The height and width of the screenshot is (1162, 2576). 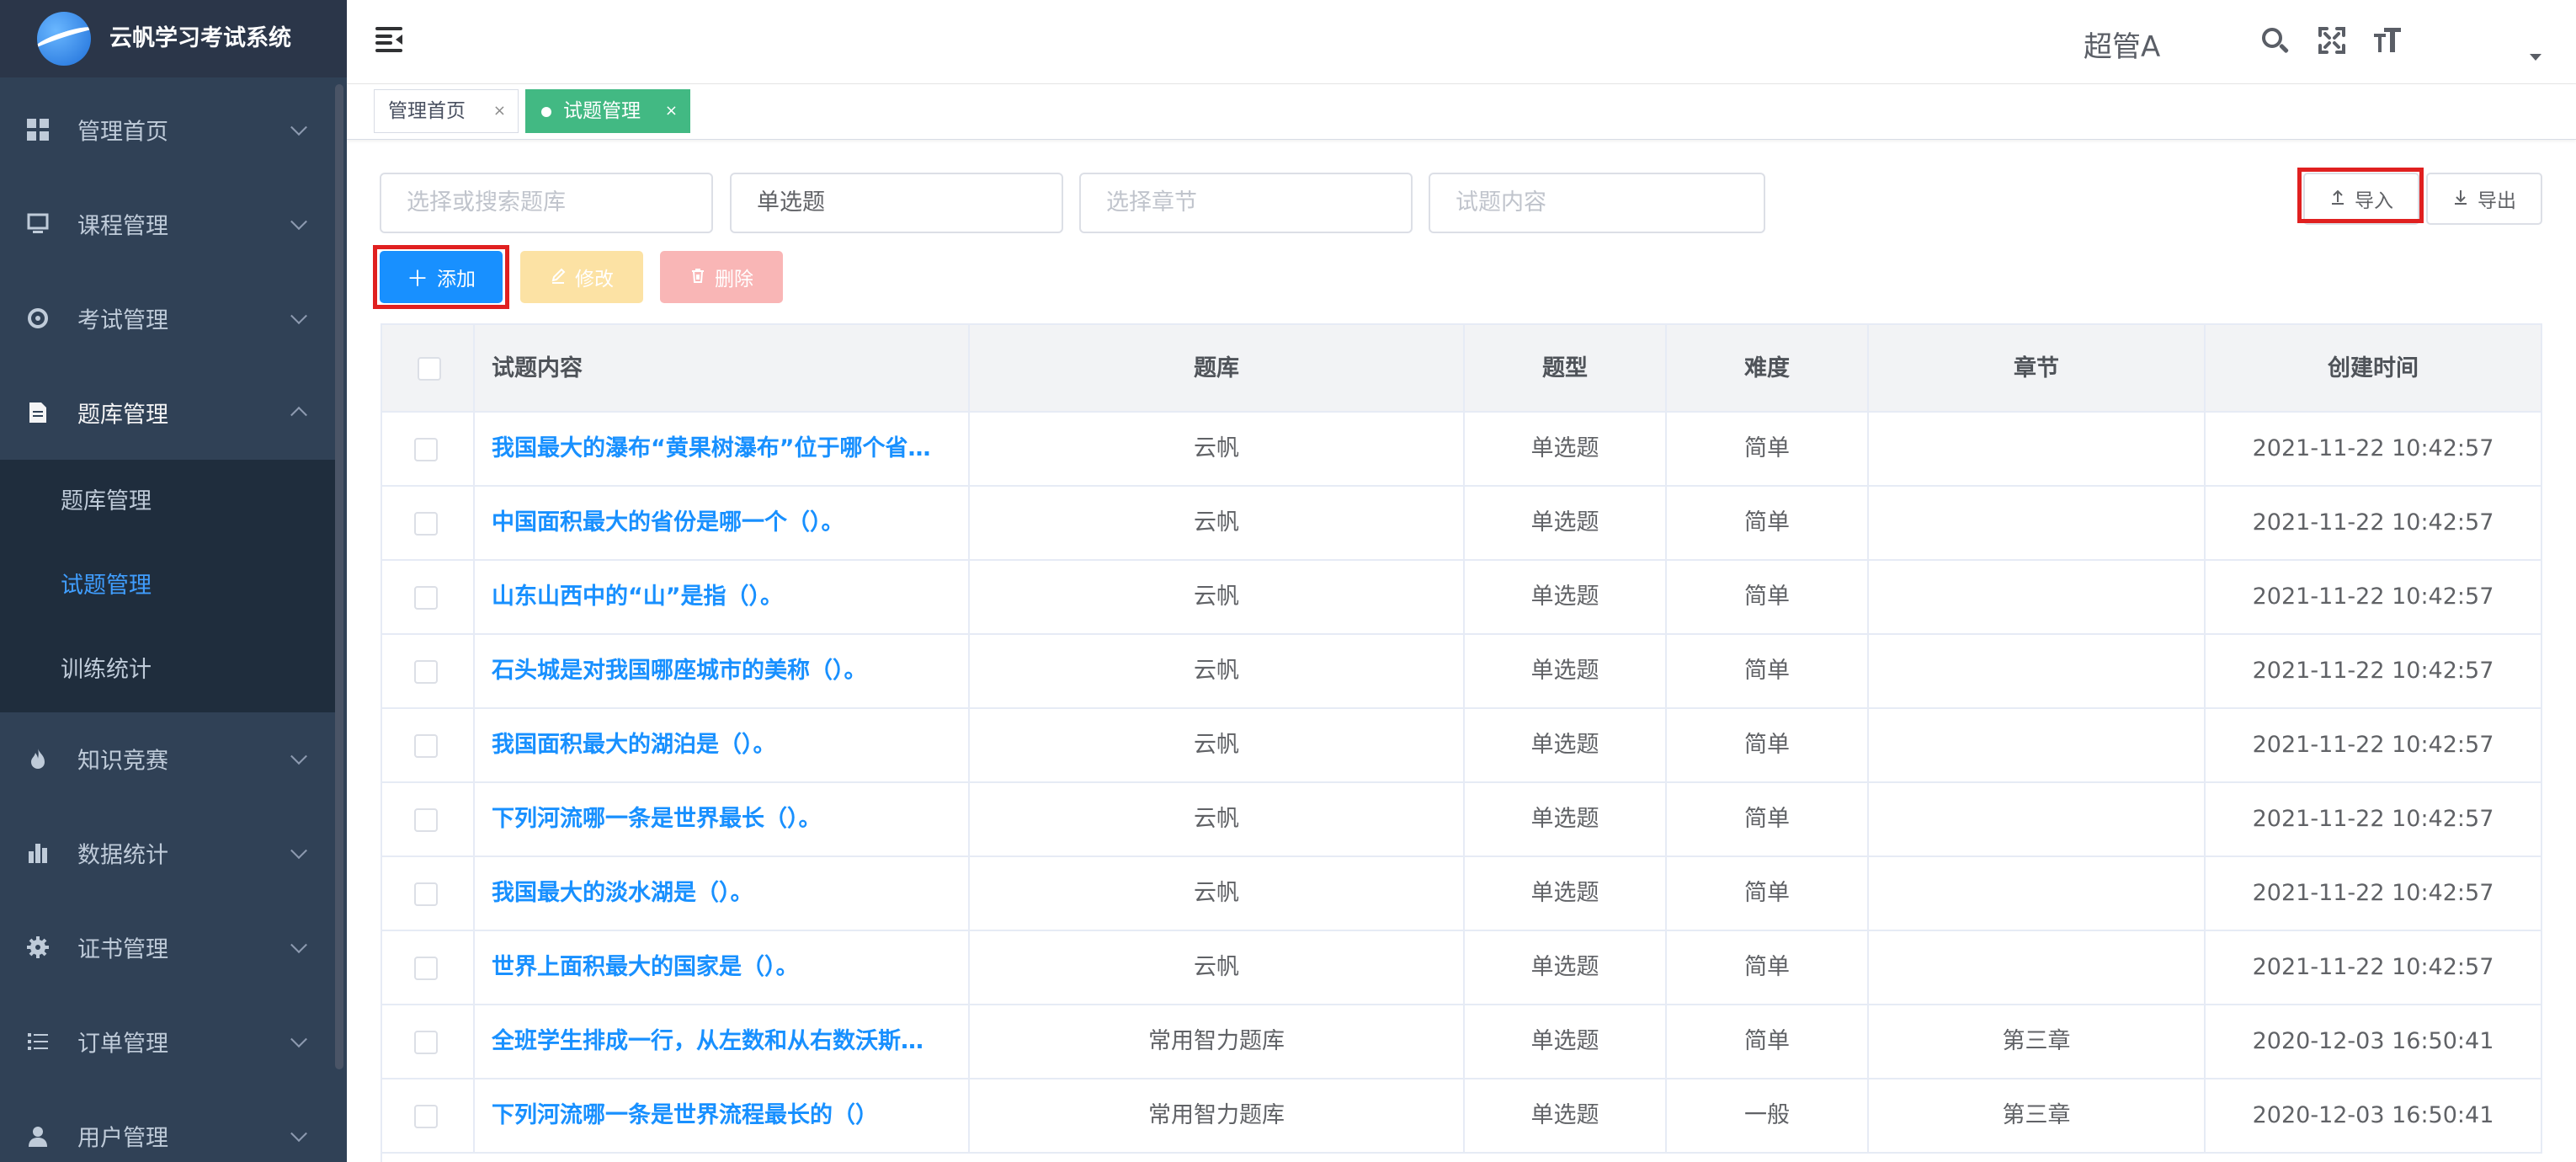 What do you see at coordinates (447, 111) in the screenshot?
I see `tag-home: 管理首页 ×` at bounding box center [447, 111].